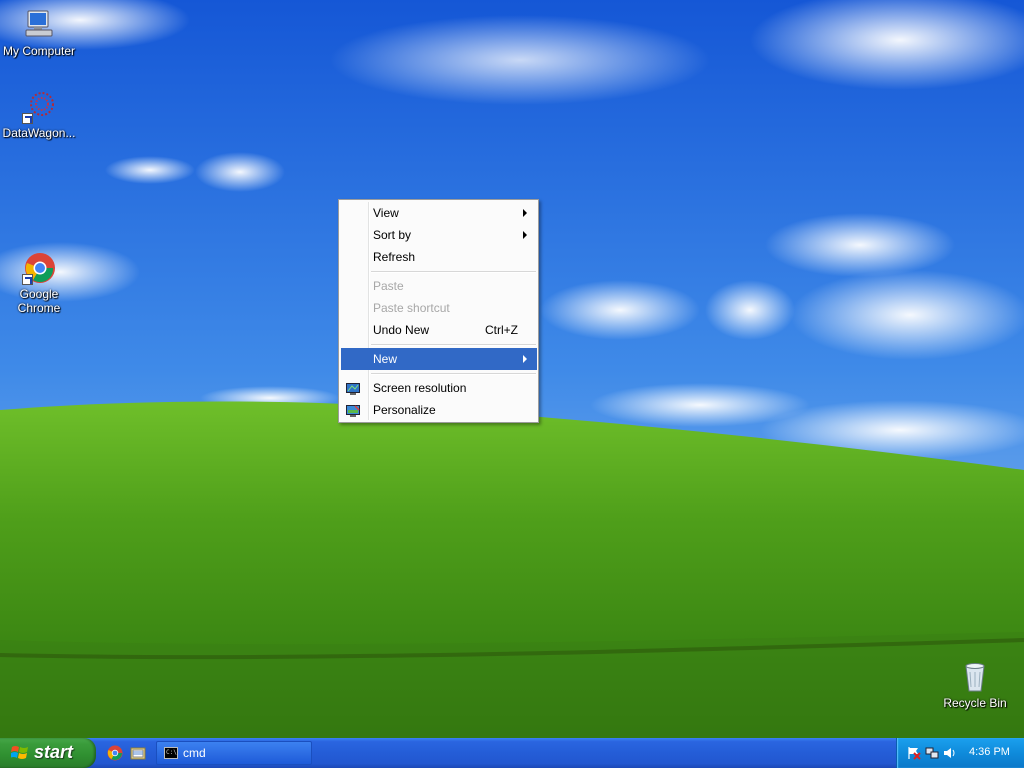  What do you see at coordinates (439, 359) in the screenshot?
I see `menu-item-new: New` at bounding box center [439, 359].